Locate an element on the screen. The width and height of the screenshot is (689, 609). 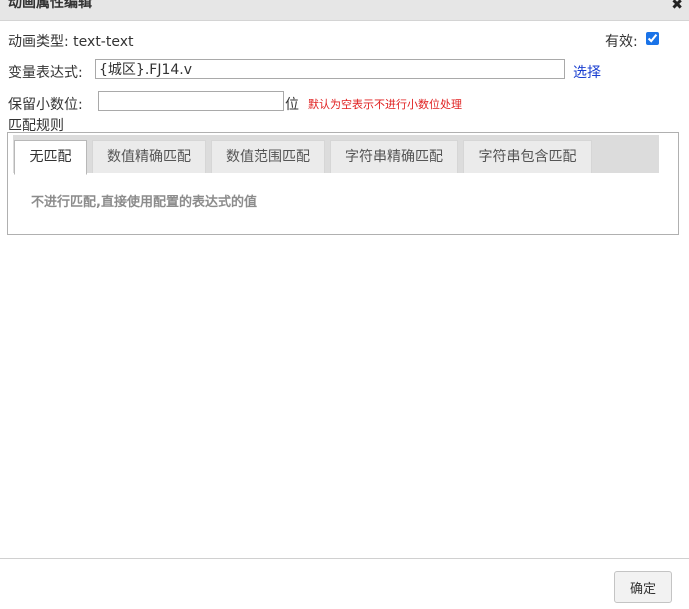
anim-type-row: 动画类型: text-text is located at coordinates (71, 41).